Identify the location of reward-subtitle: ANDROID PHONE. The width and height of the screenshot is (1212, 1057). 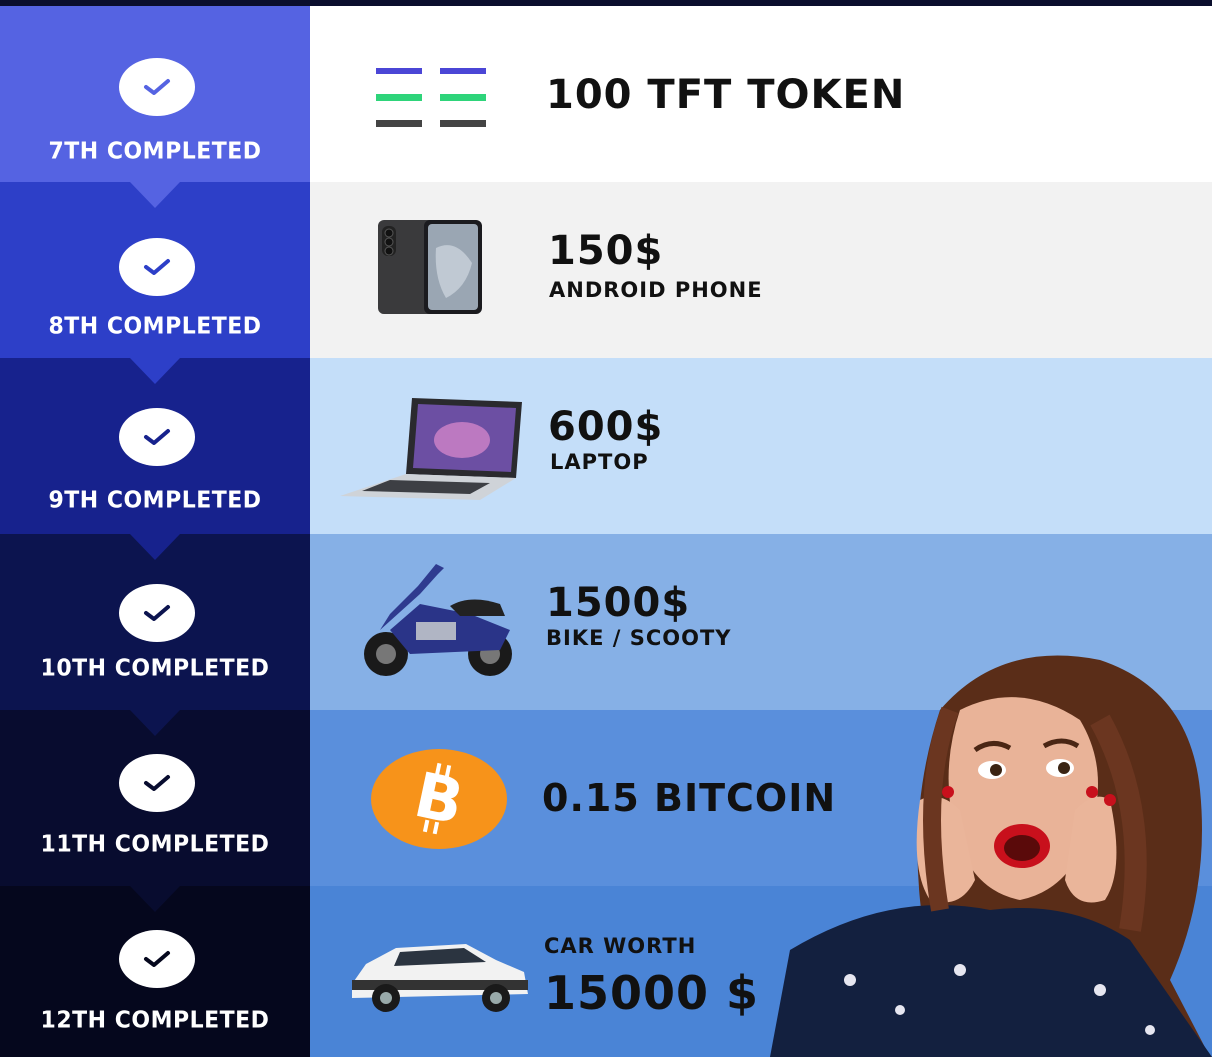
(656, 290).